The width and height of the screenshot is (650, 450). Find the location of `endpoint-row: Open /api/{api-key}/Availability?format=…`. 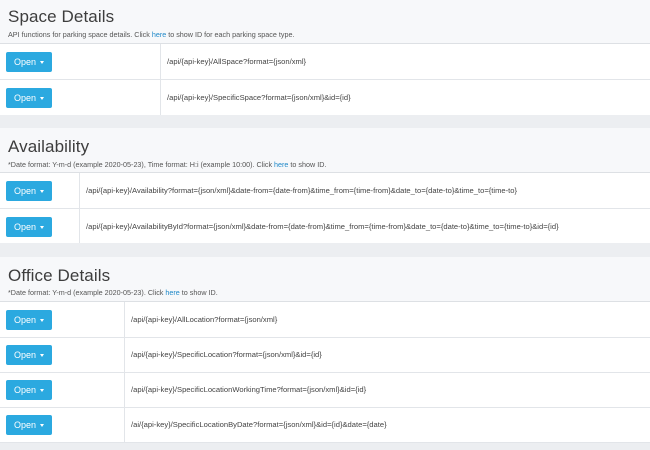

endpoint-row: Open /api/{api-key}/Availability?format=… is located at coordinates (325, 191).